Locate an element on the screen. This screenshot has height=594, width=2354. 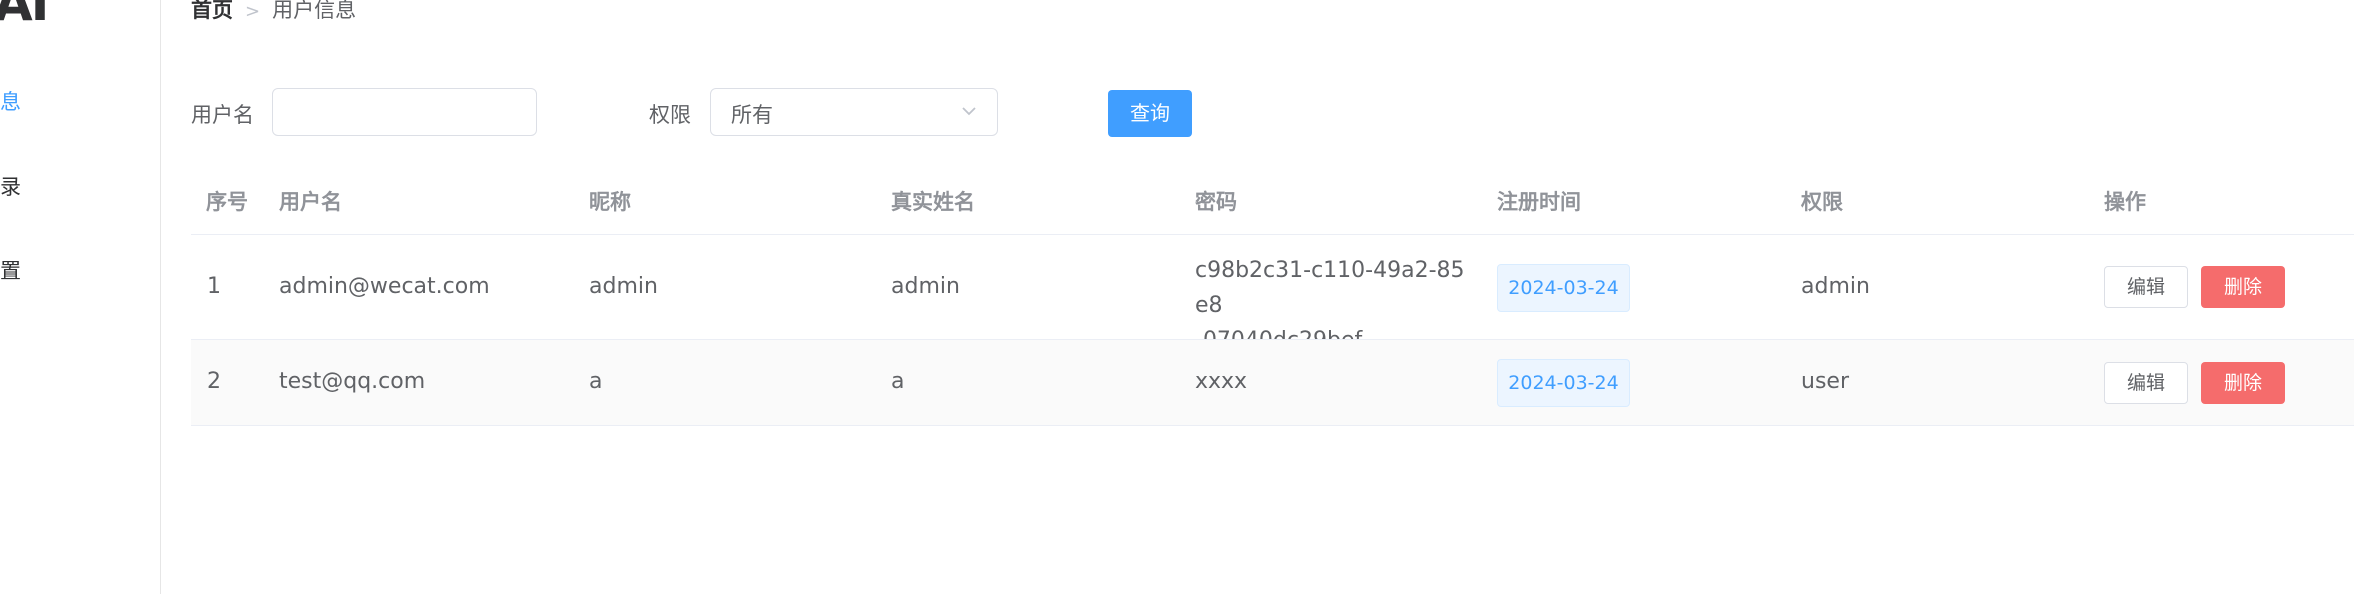
chevron-down-icon is located at coordinates (969, 113).